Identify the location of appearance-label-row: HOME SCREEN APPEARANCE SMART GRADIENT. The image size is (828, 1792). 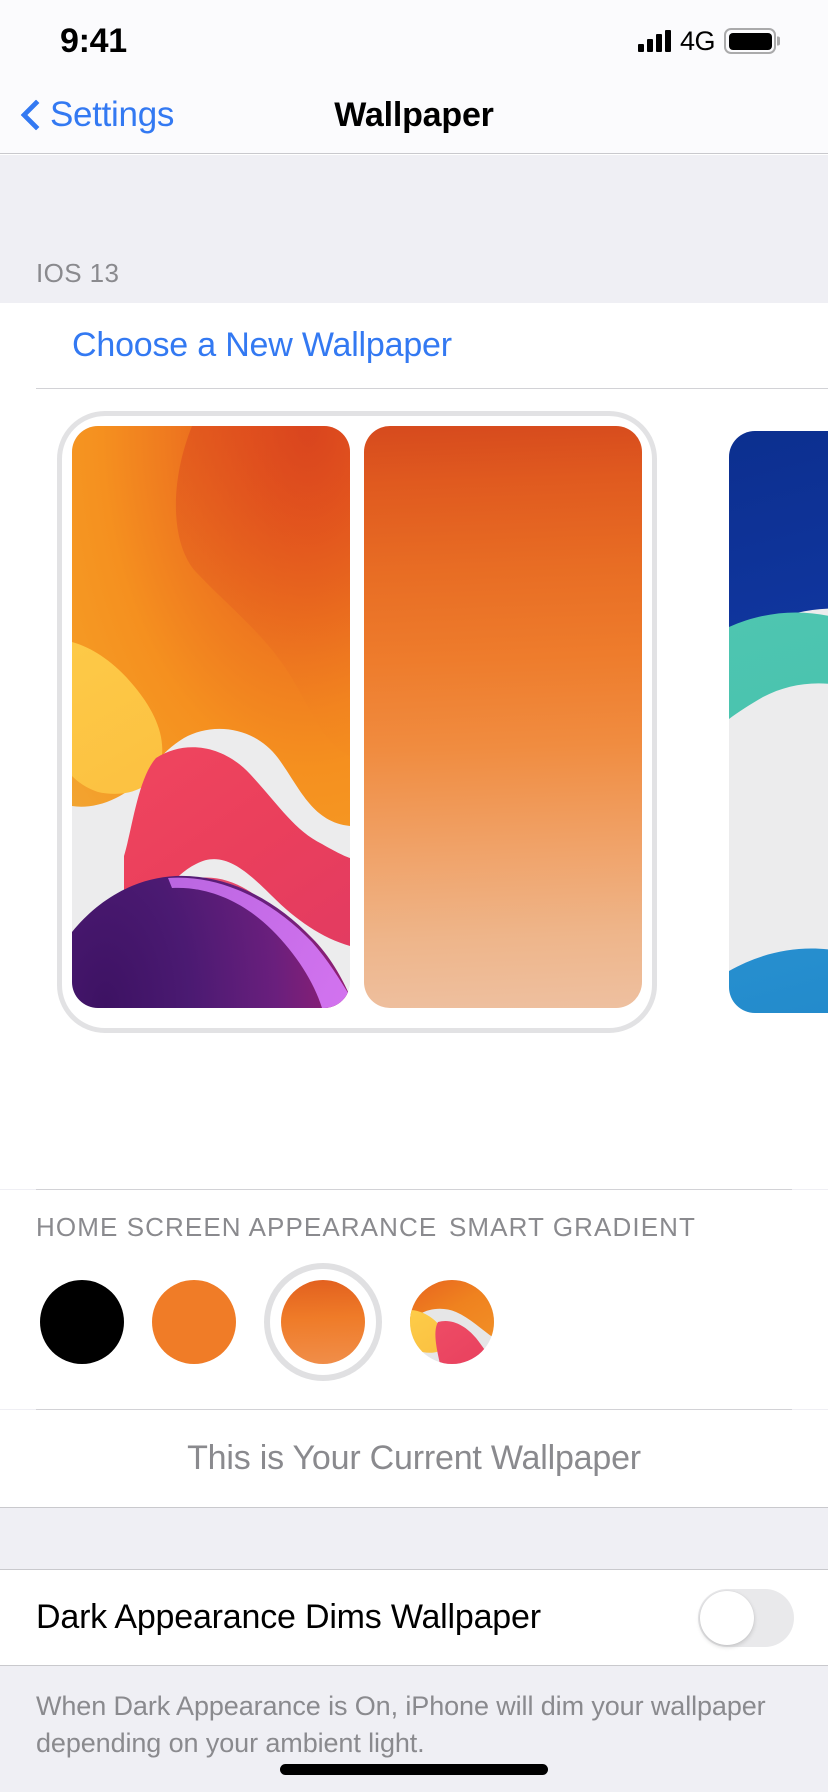
(414, 1219).